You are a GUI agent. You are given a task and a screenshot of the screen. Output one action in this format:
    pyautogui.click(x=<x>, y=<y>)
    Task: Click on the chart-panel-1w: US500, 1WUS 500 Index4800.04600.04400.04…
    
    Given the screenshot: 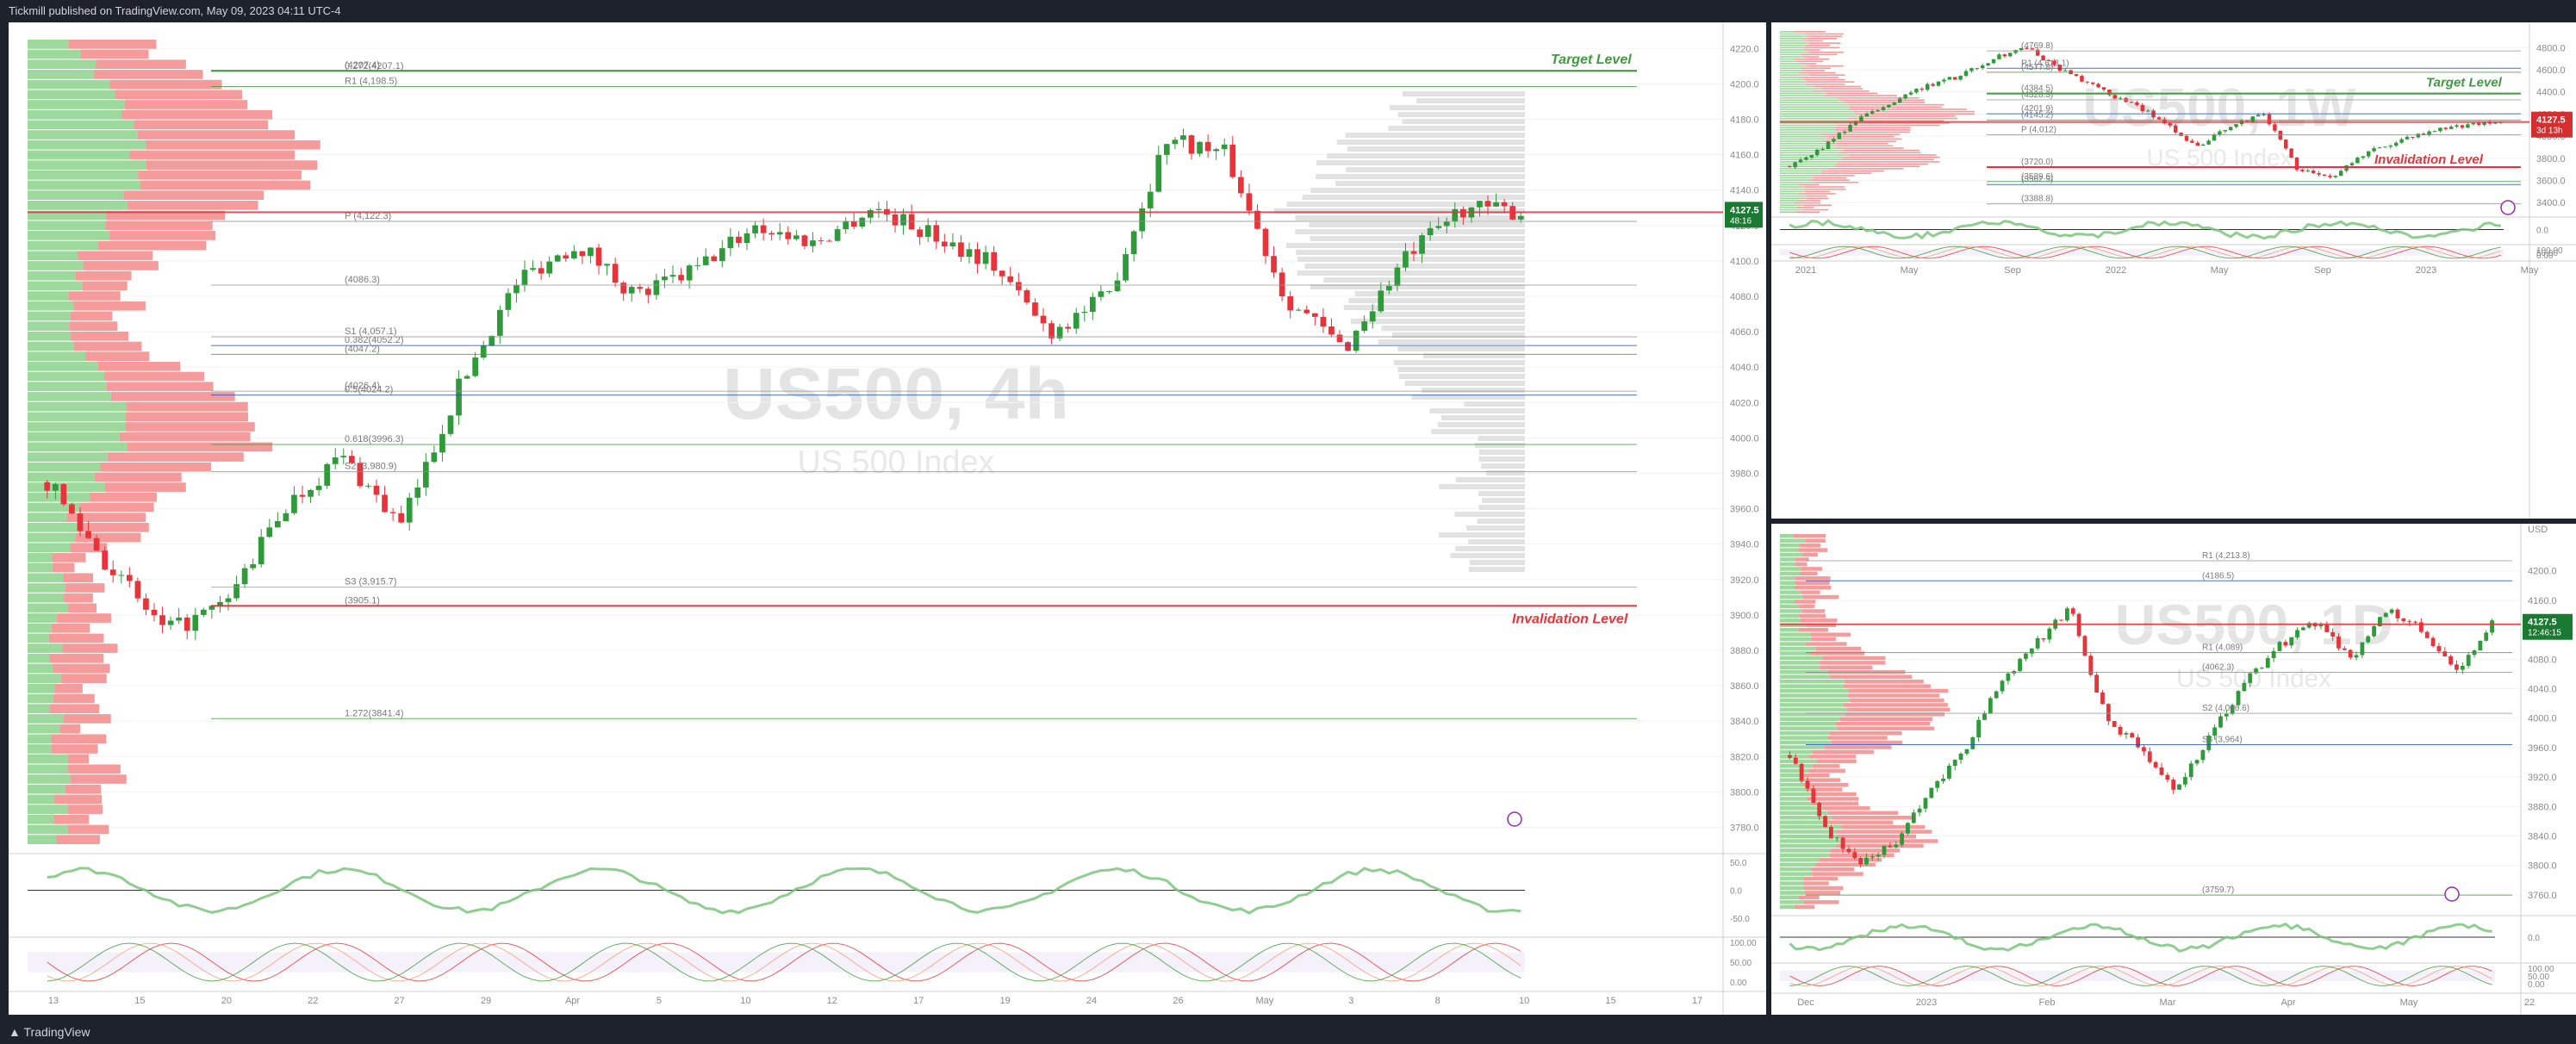 What is the action you would take?
    pyautogui.click(x=2173, y=270)
    